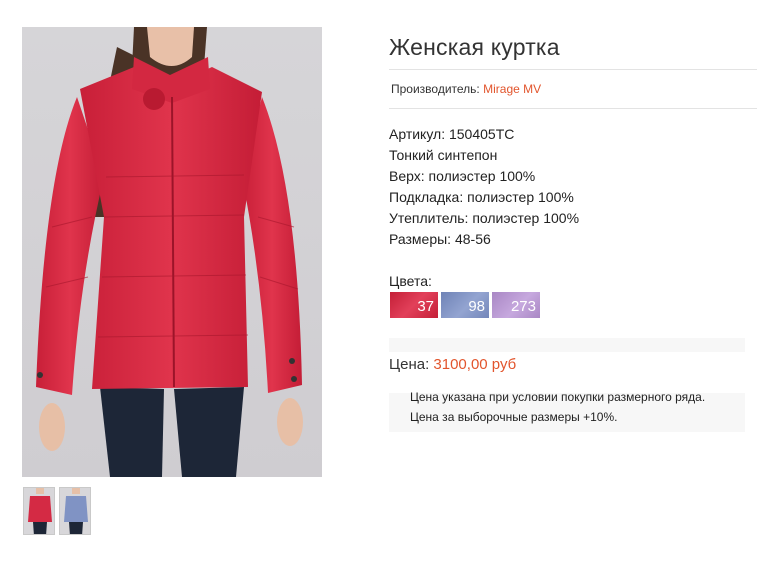 The height and width of the screenshot is (561, 770). What do you see at coordinates (567, 345) in the screenshot?
I see `price-separator` at bounding box center [567, 345].